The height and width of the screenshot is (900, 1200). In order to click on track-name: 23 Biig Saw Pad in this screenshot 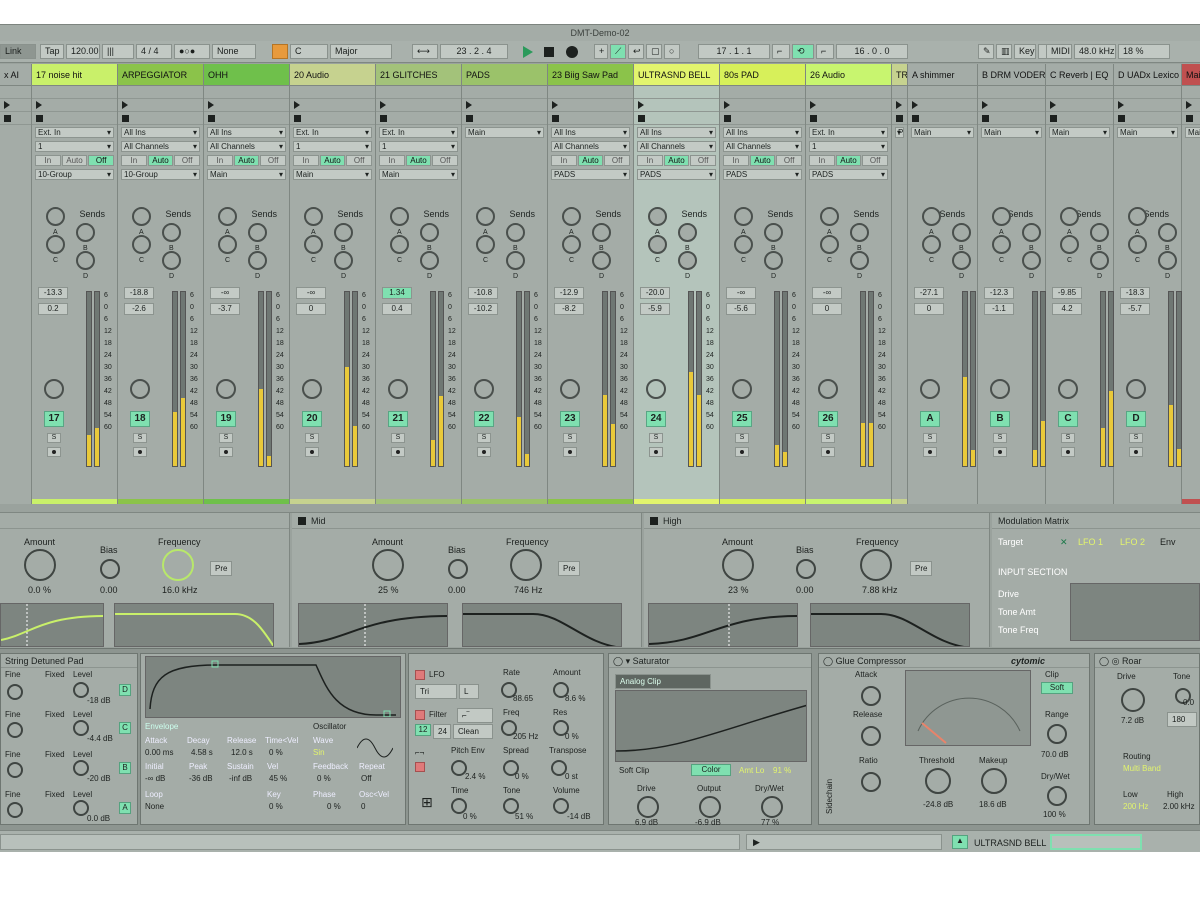, I will do `click(590, 75)`.